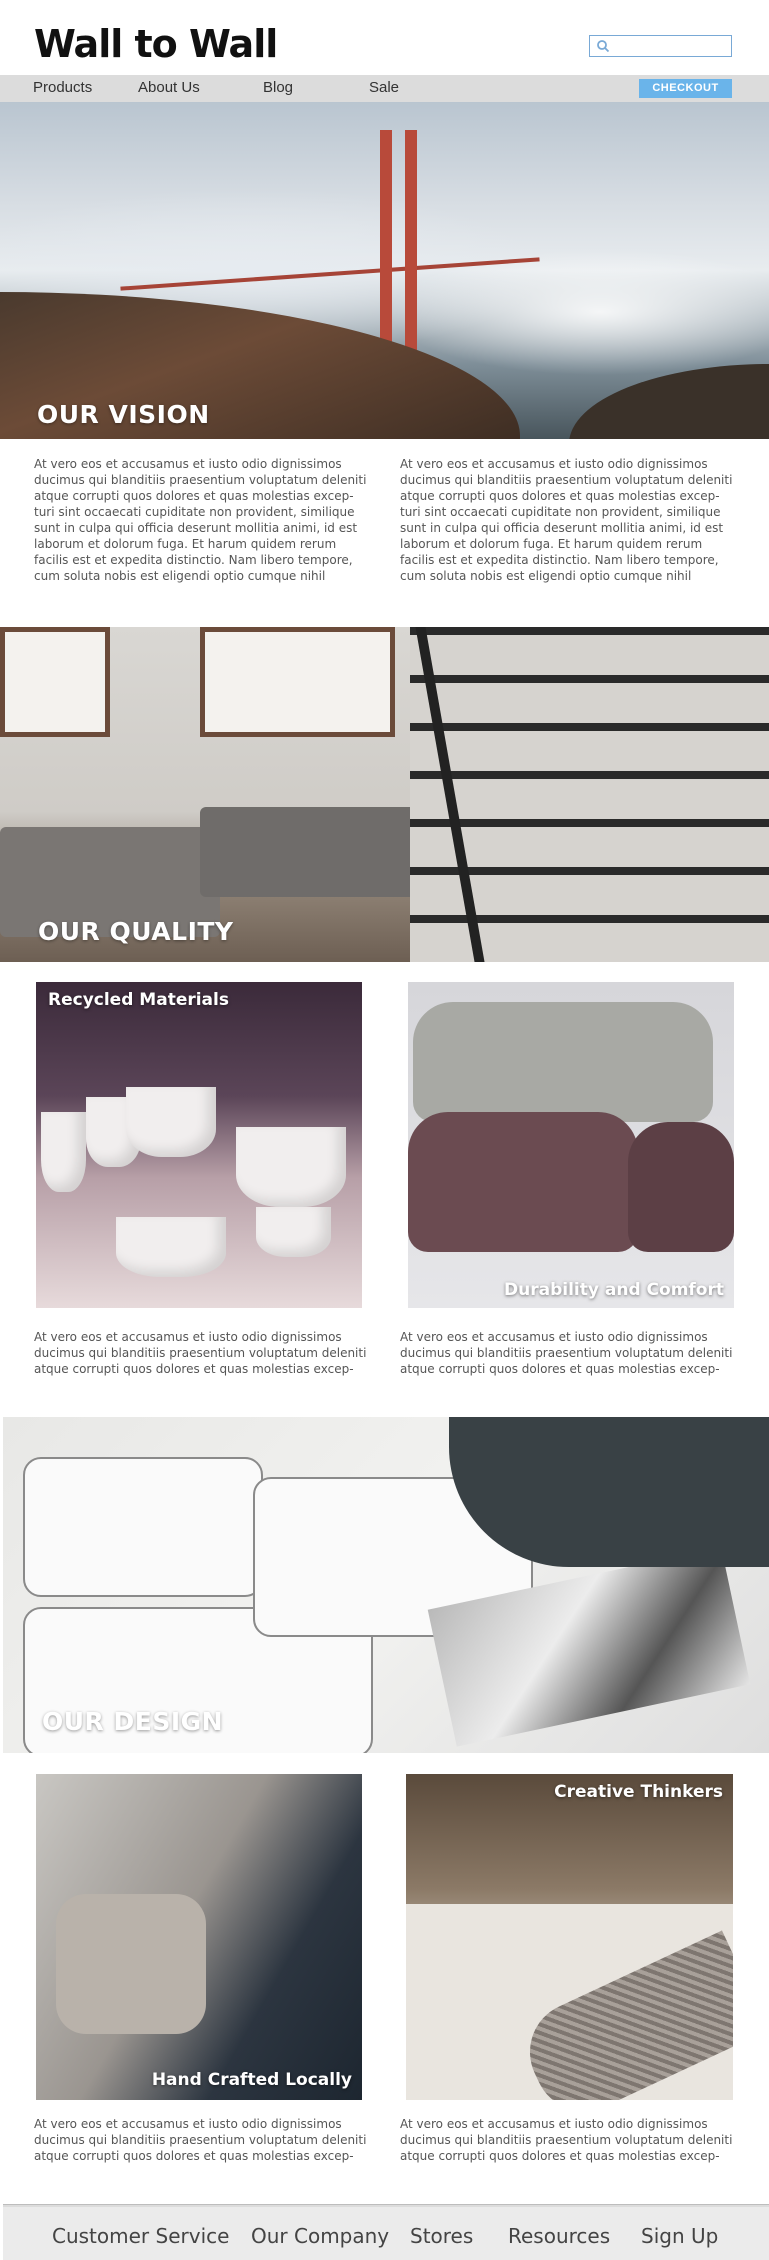 This screenshot has width=769, height=2260. I want to click on quality-hero-image: OUR QUALITY, so click(384, 794).